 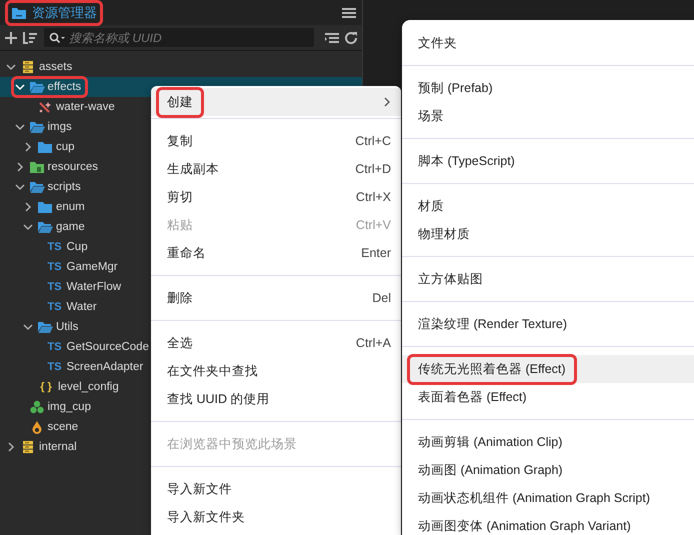 I want to click on item-label: WaterFlow, so click(x=94, y=287).